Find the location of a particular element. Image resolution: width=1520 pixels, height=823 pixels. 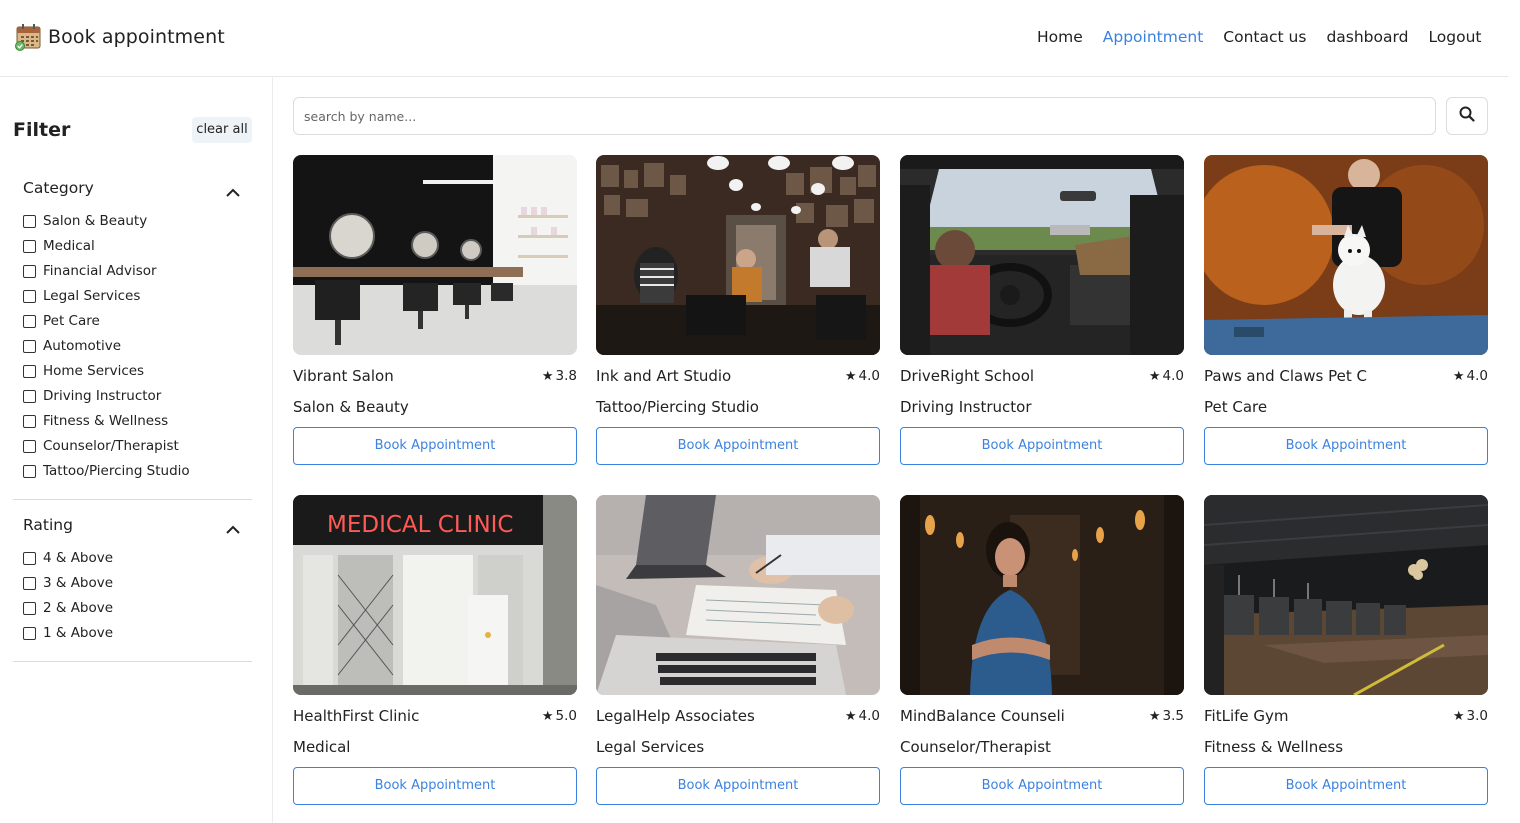

search-input is located at coordinates (864, 116).